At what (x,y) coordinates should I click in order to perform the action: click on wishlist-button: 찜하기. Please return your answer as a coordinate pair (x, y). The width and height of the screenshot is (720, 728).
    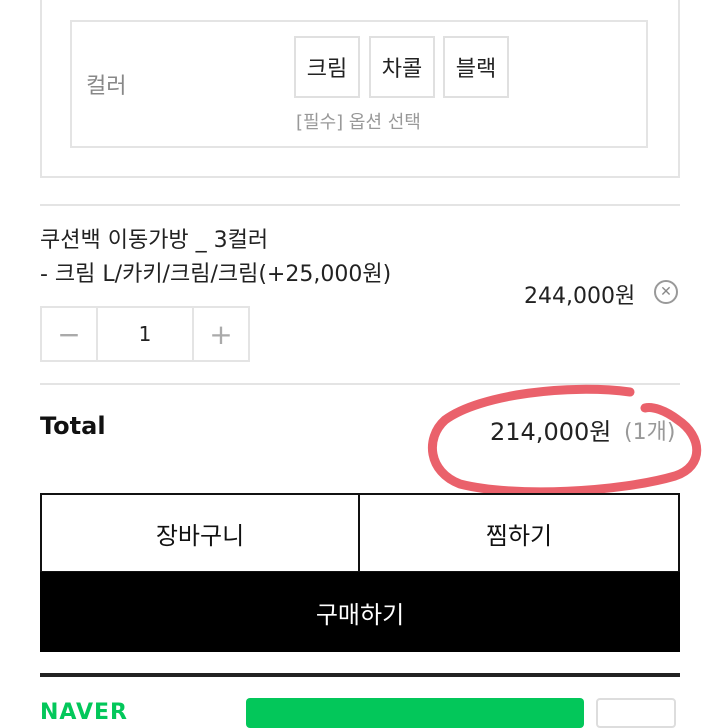
    Looking at the image, I should click on (519, 533).